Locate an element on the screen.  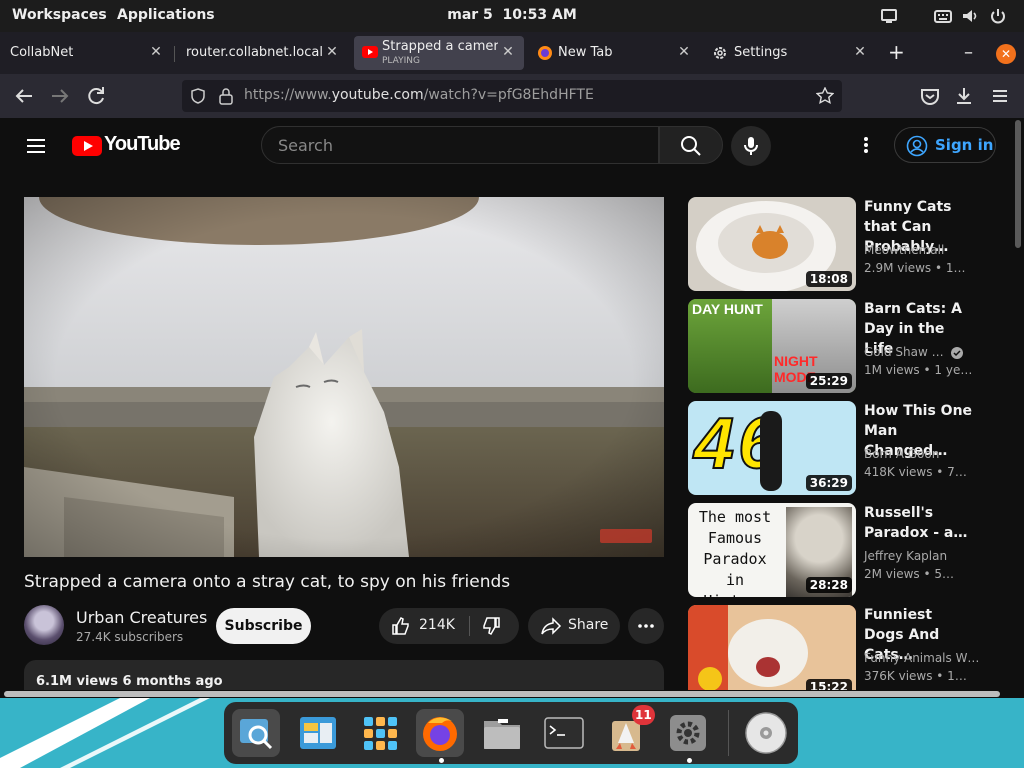
youtube-logo-icon is located at coordinates (87, 146).